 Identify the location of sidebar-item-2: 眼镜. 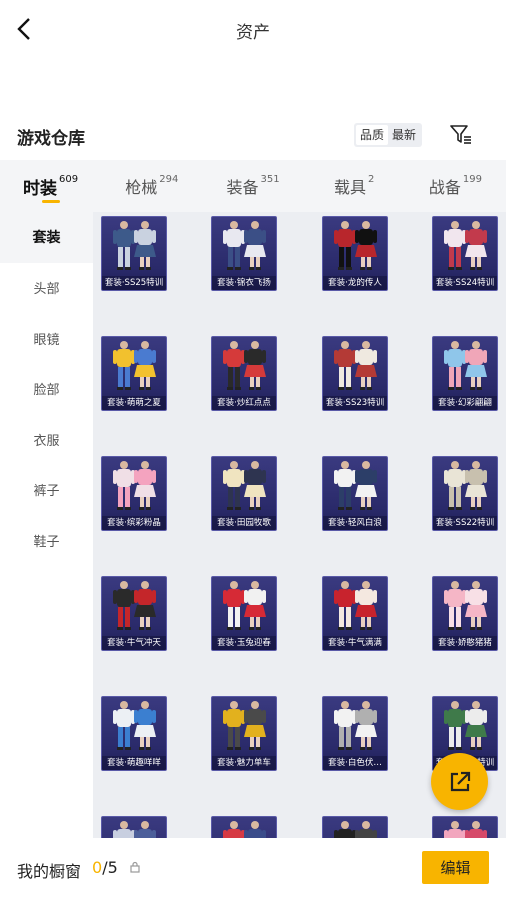
(46, 338).